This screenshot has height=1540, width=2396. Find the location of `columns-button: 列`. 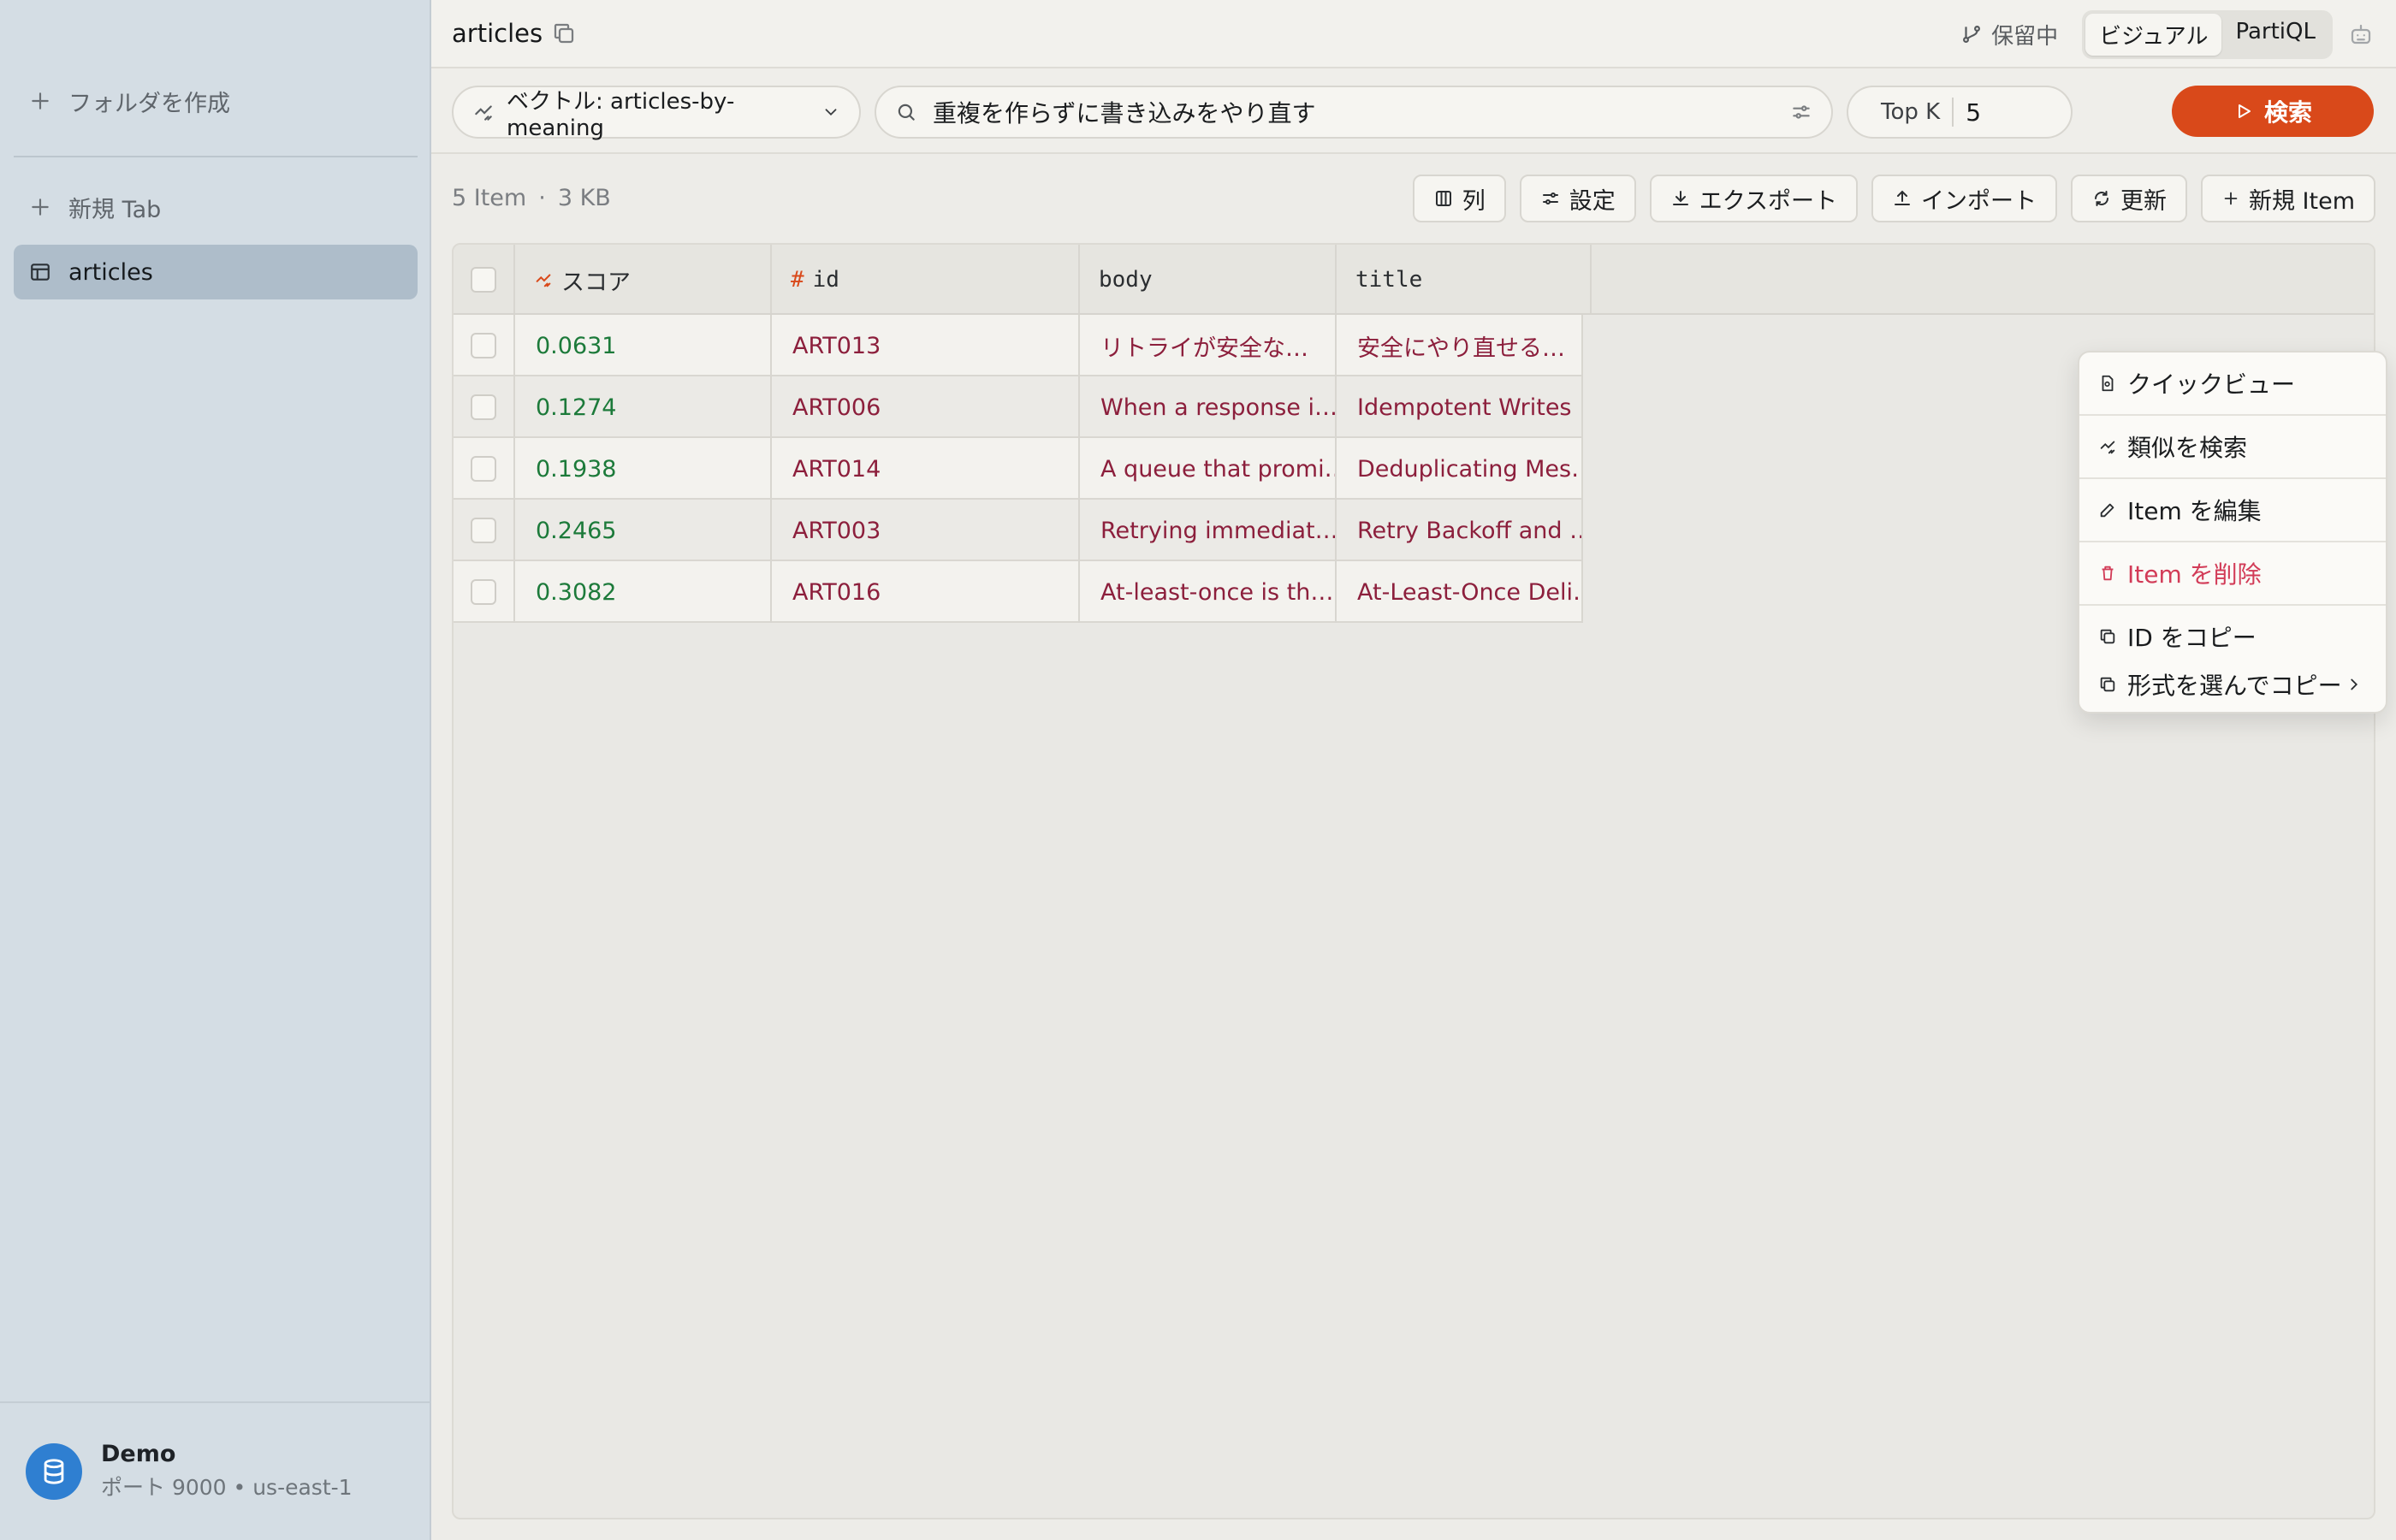

columns-button: 列 is located at coordinates (1459, 198).